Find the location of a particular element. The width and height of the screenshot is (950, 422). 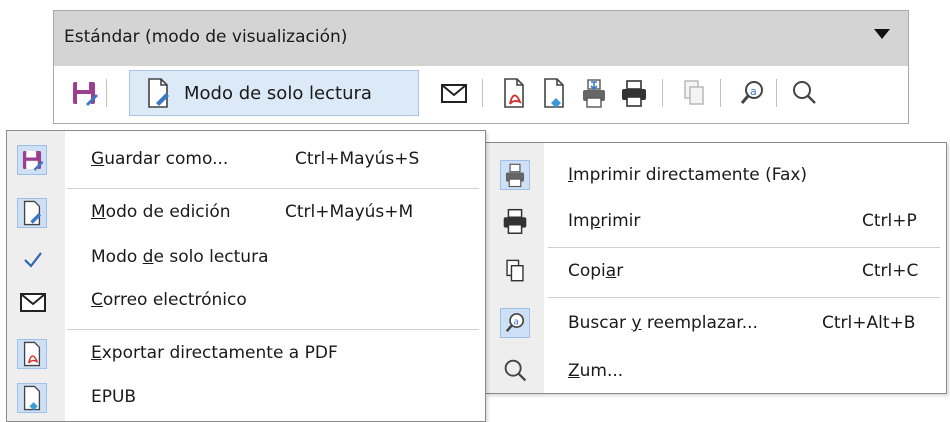

readonly-mode-label: Modo de solo lectura is located at coordinates (278, 93).